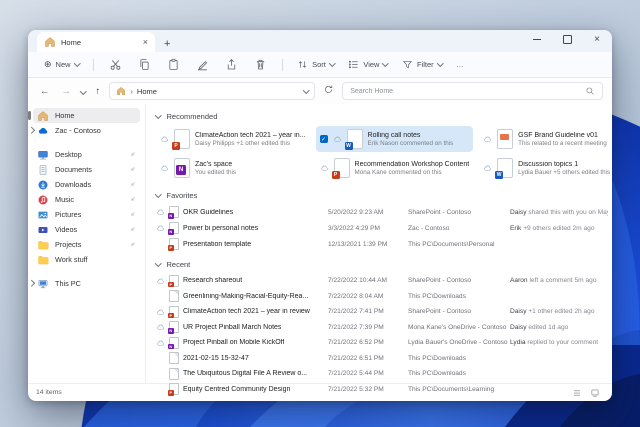 This screenshot has width=640, height=427. What do you see at coordinates (465, 91) in the screenshot?
I see `search-input` at bounding box center [465, 91].